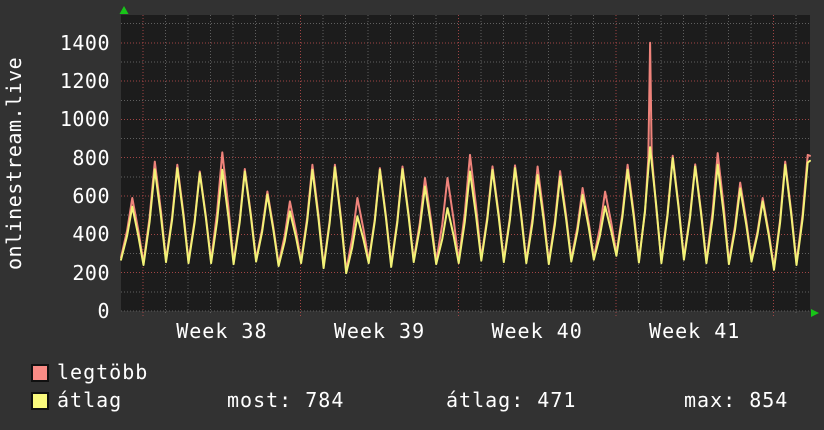 This screenshot has width=824, height=430. What do you see at coordinates (222, 331) in the screenshot?
I see `x-tick-label: Week 38` at bounding box center [222, 331].